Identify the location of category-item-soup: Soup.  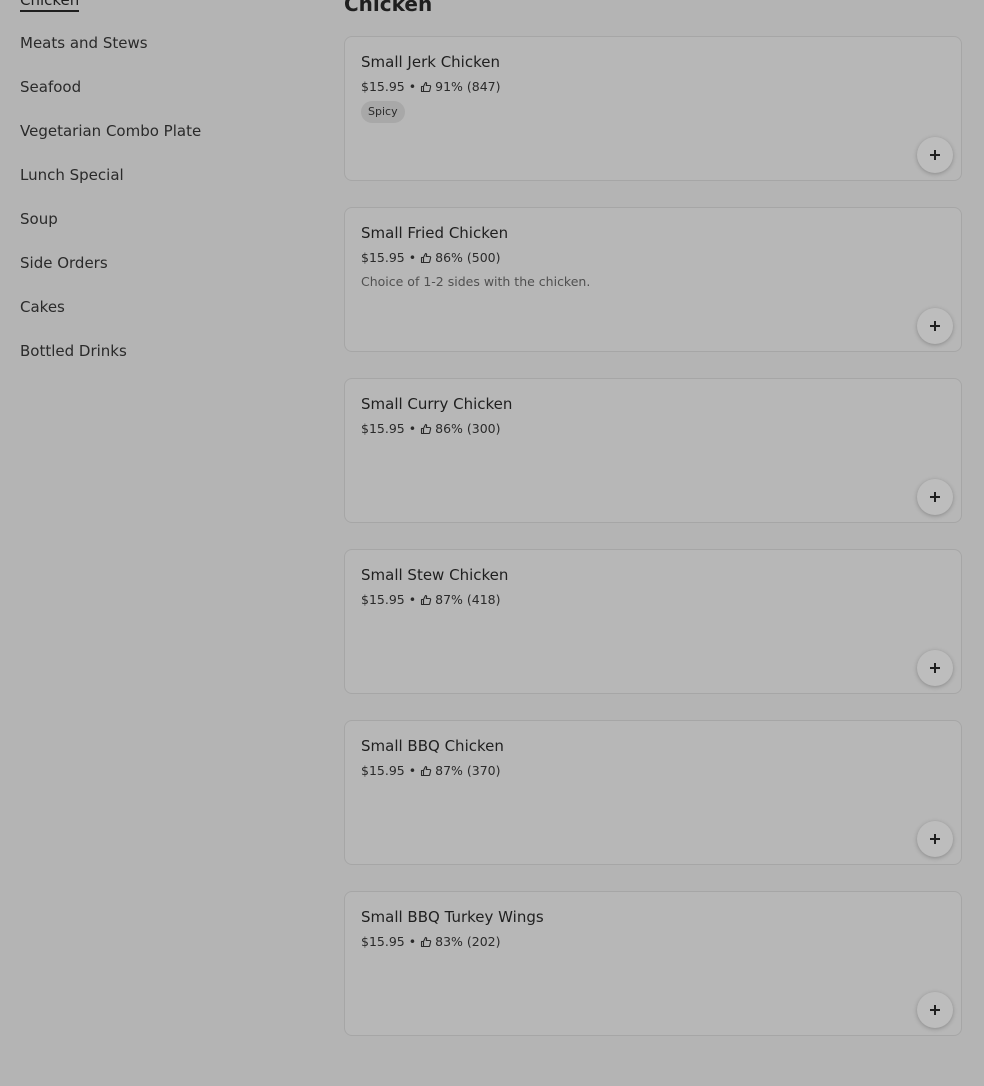
(39, 219).